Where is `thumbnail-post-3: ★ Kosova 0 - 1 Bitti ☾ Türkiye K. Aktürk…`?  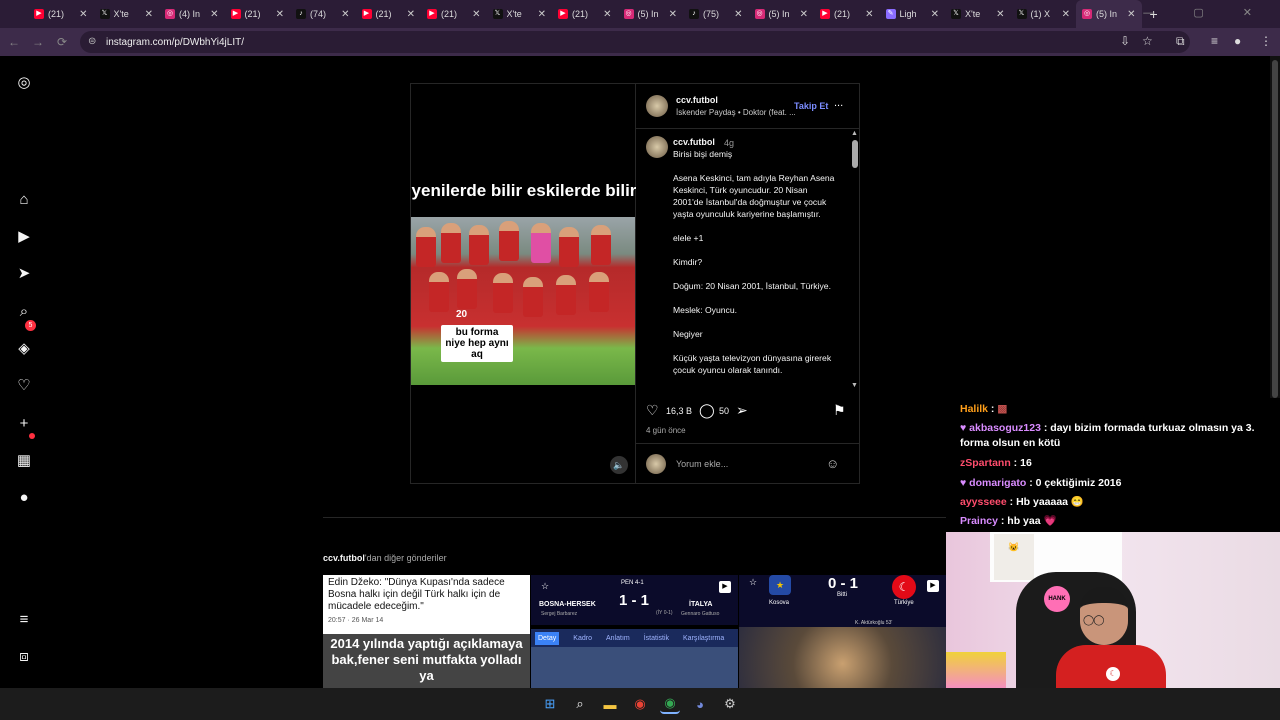
thumbnail-post-3: ★ Kosova 0 - 1 Bitti ☾ Türkiye K. Aktürk… is located at coordinates (842, 631).